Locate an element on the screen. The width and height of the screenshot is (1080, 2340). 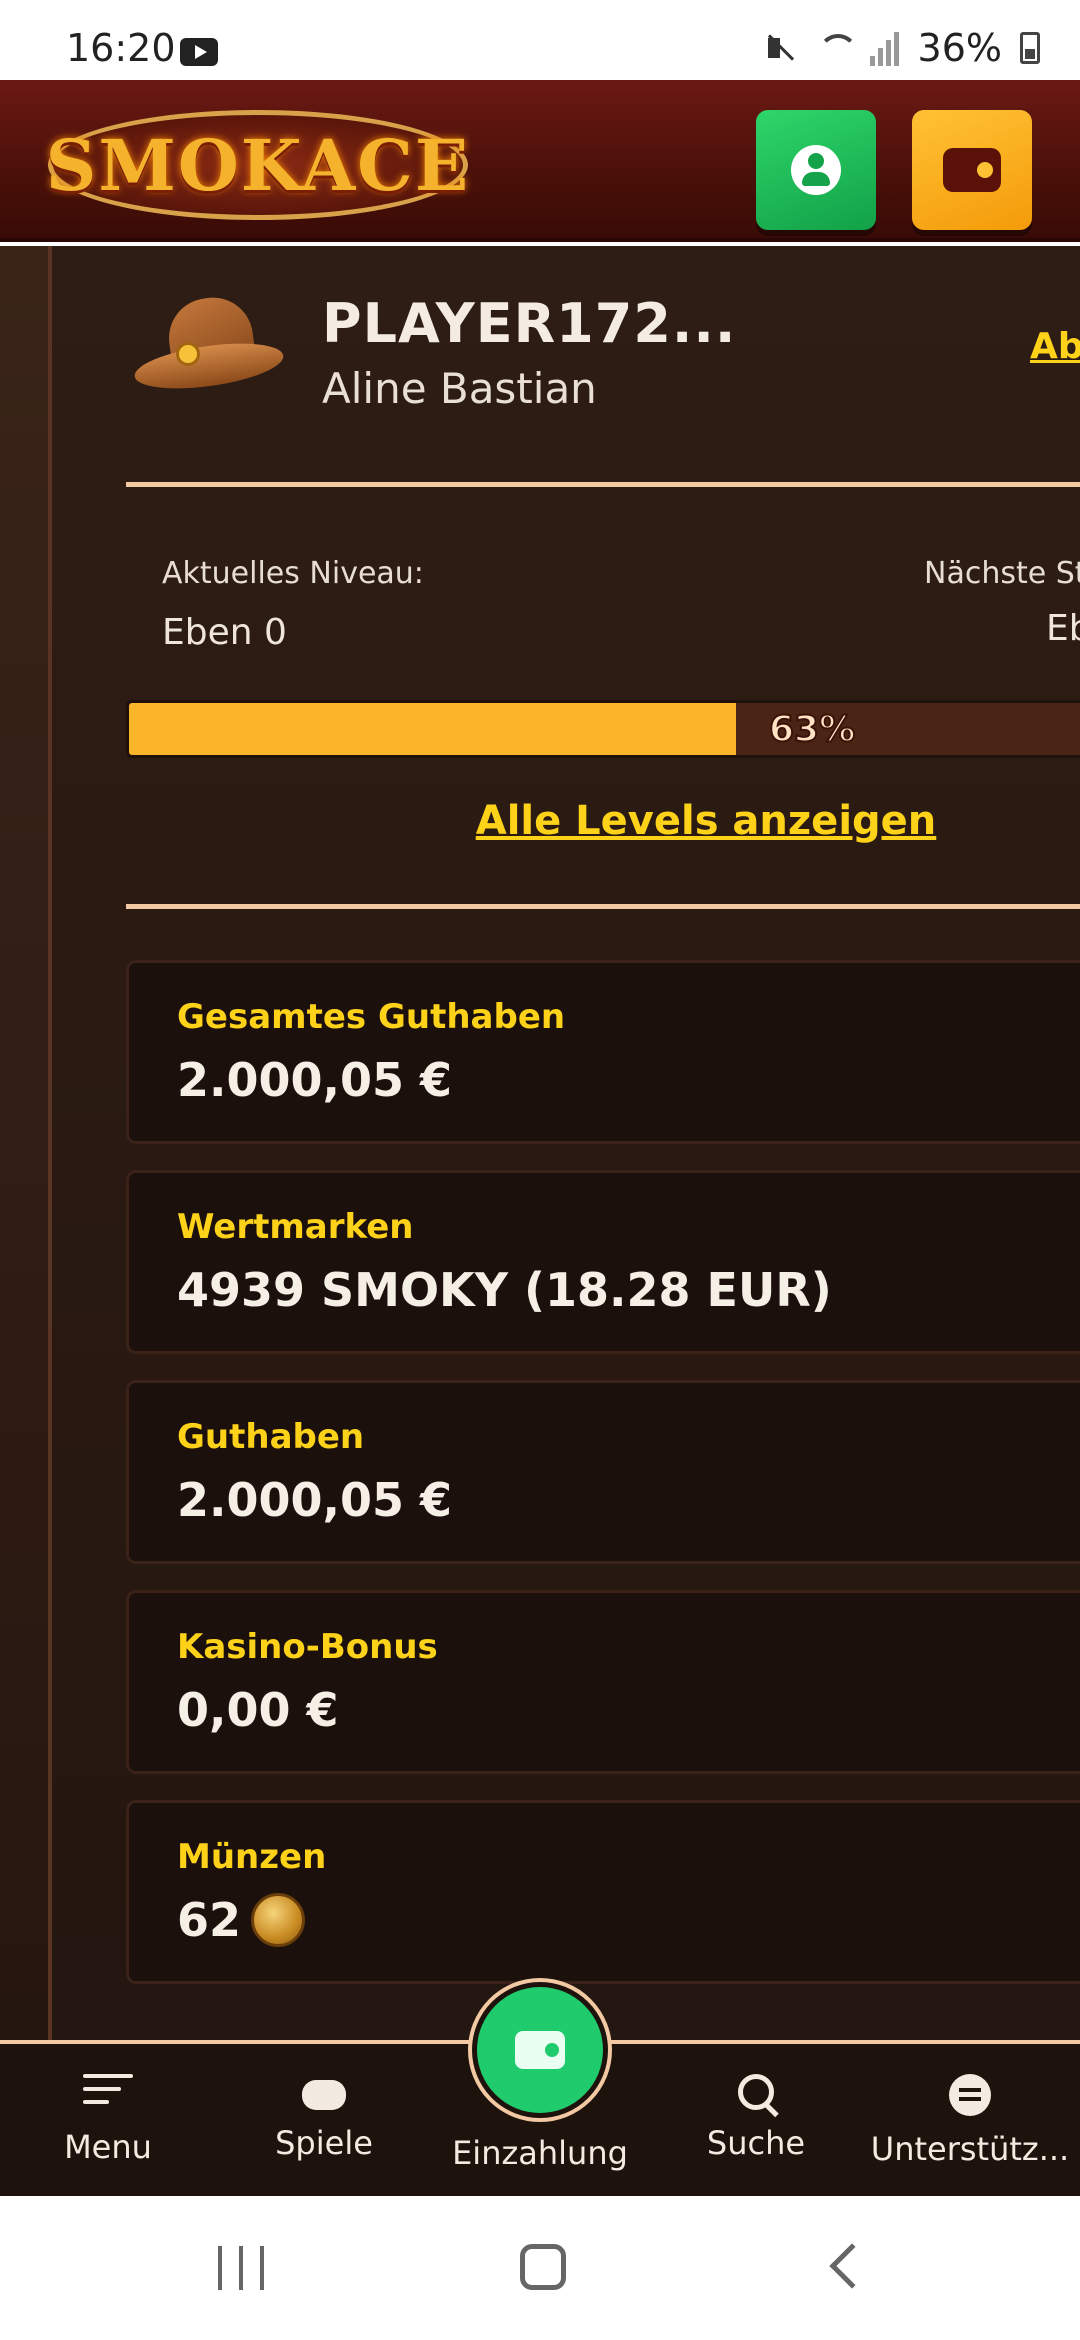
search-icon is located at coordinates (756, 2092).